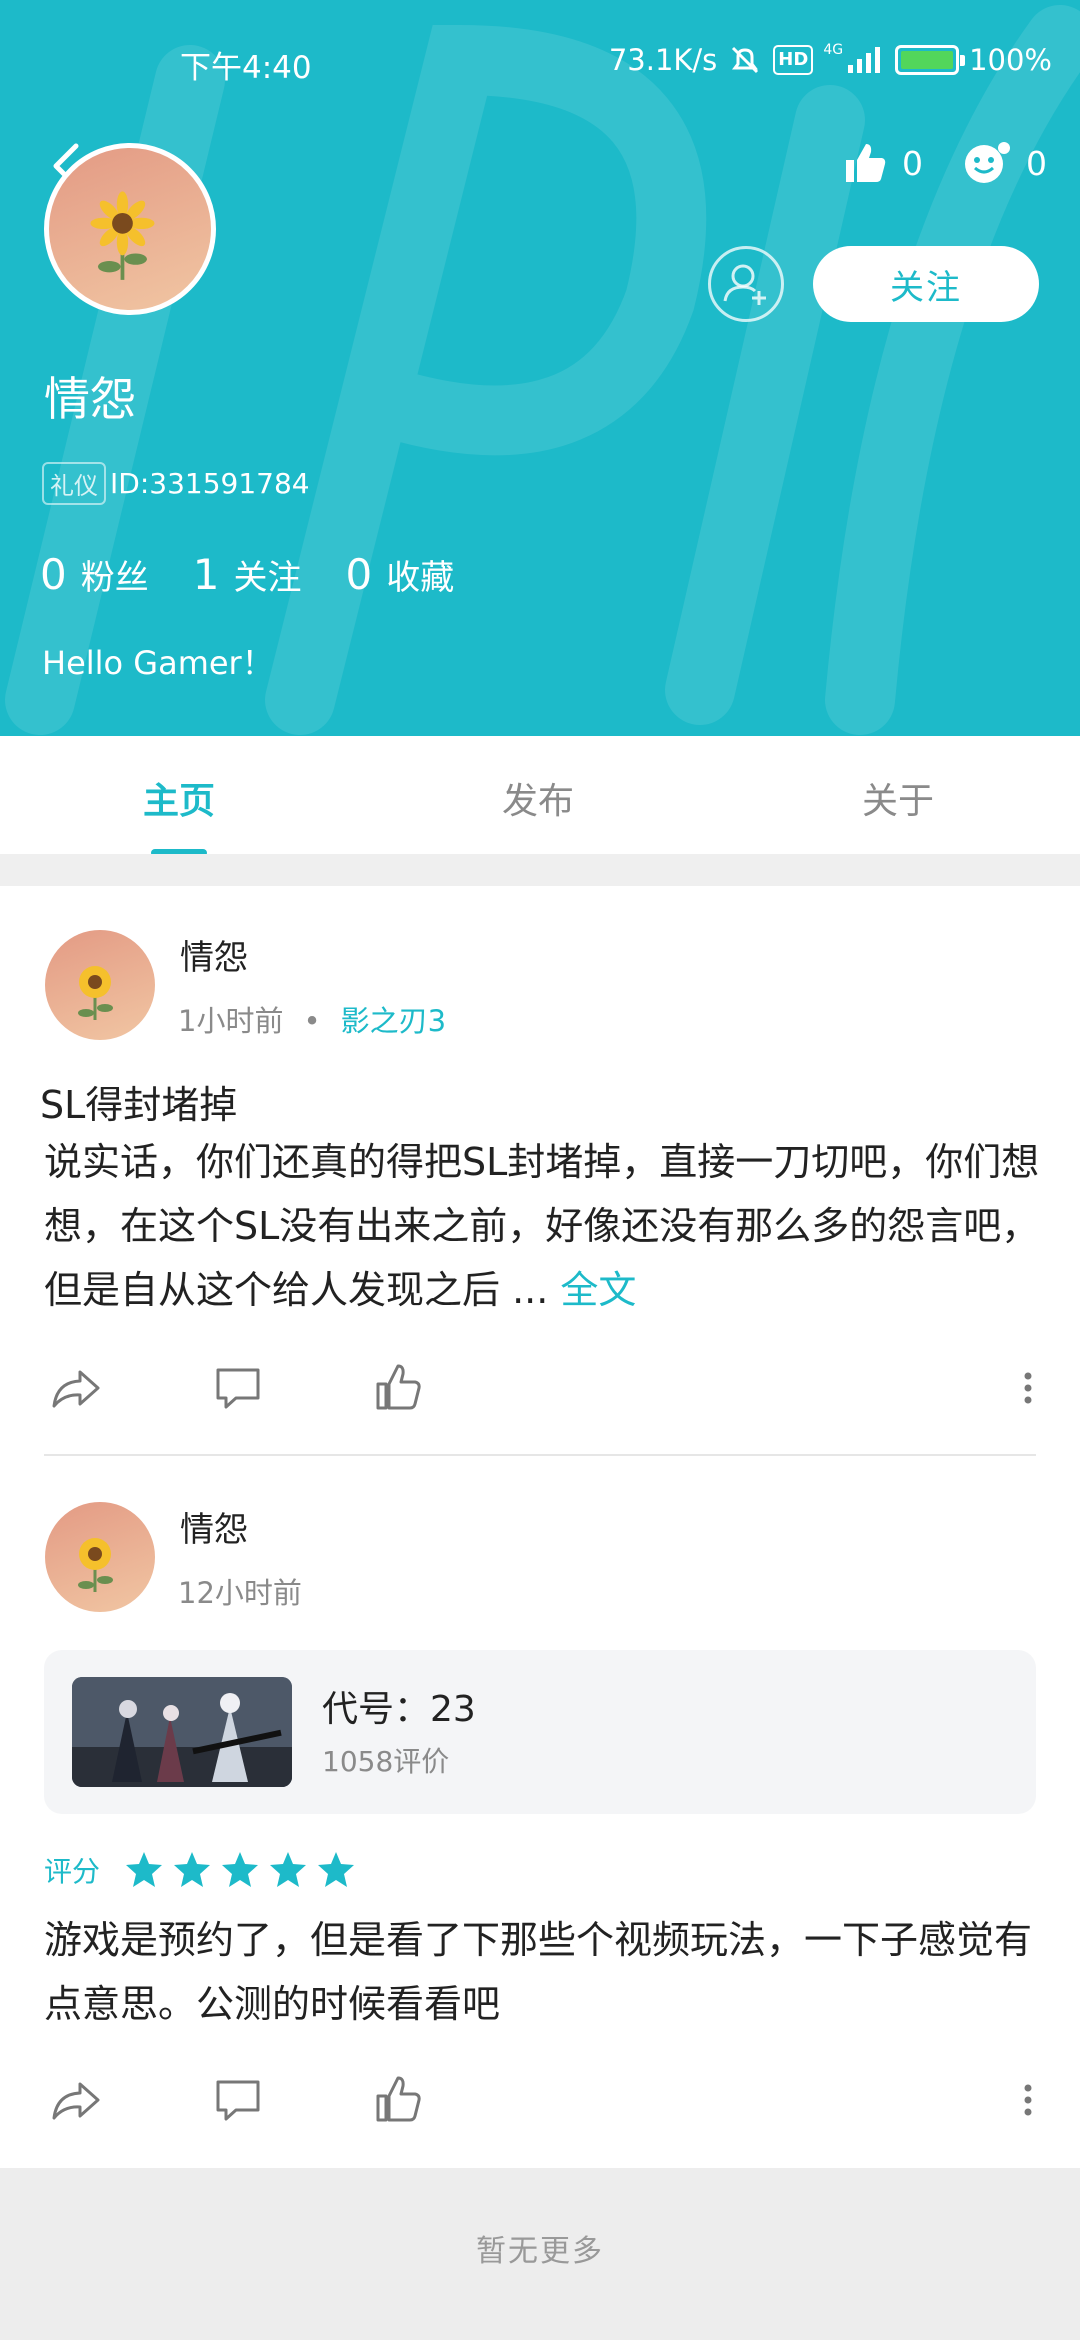 This screenshot has height=2340, width=1080. Describe the element at coordinates (540, 1732) in the screenshot. I see `game-card: 代号：23 1058评价` at that location.